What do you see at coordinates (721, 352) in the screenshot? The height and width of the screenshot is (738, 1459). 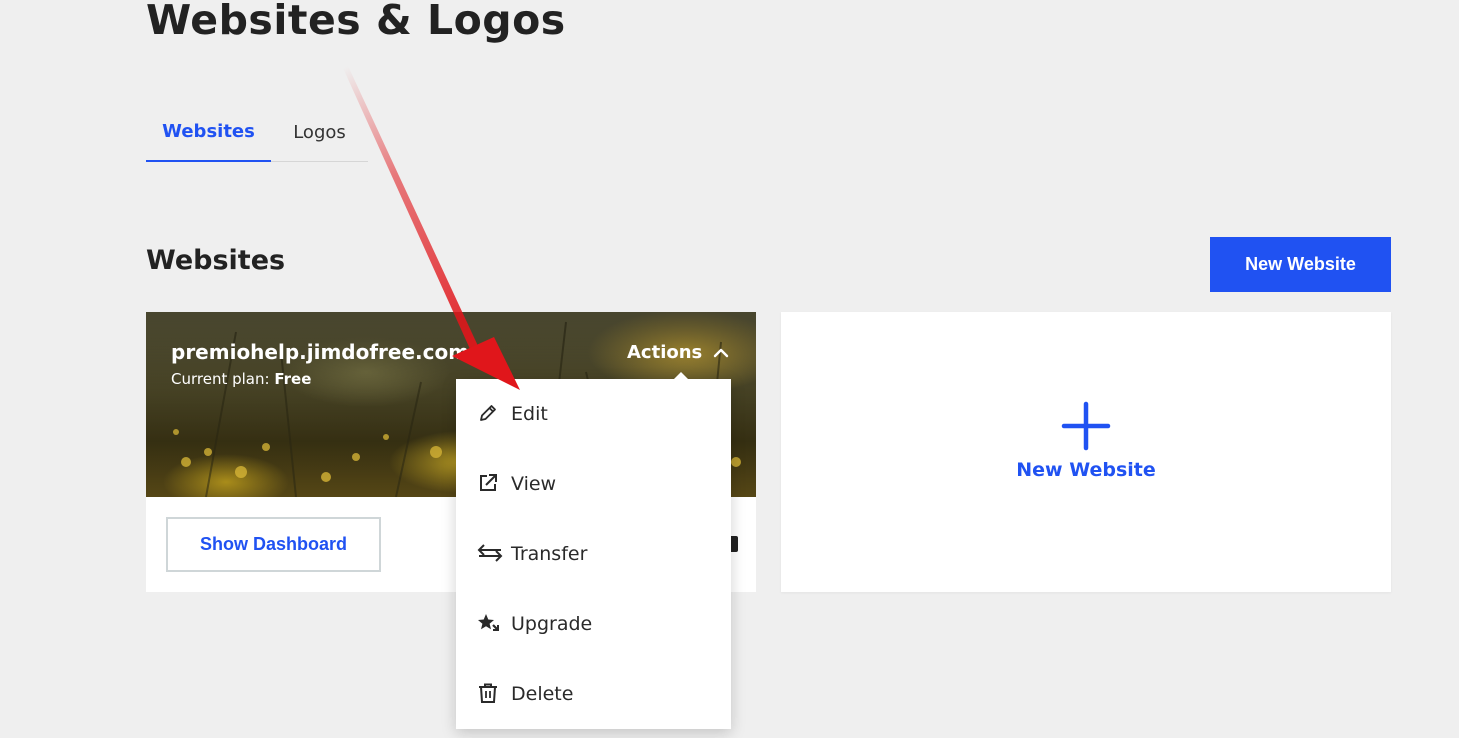 I see `chevron-up-icon` at bounding box center [721, 352].